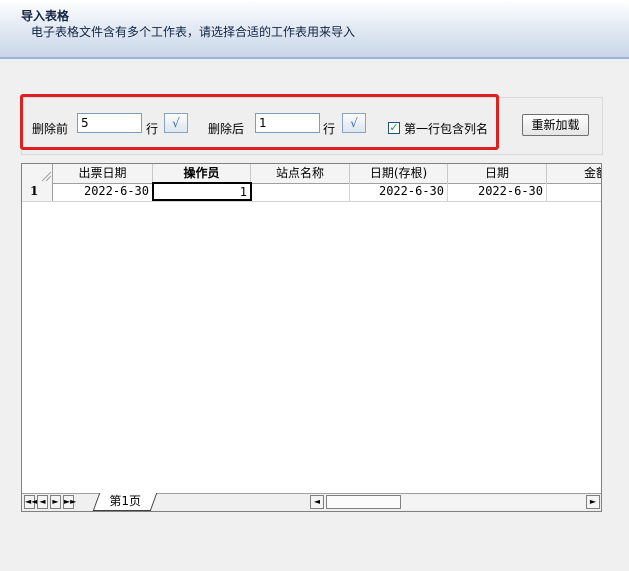 The height and width of the screenshot is (571, 629). What do you see at coordinates (45, 16) in the screenshot?
I see `dialog-title: 导入表格` at bounding box center [45, 16].